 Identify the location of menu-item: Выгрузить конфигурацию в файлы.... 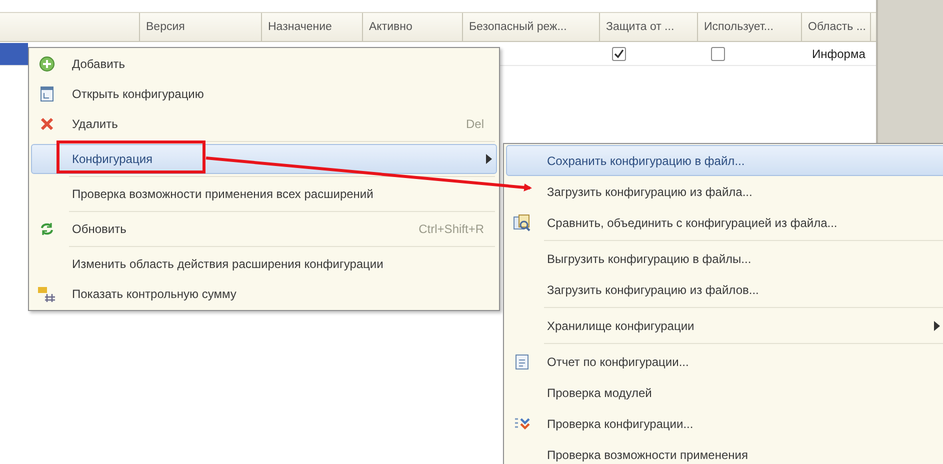
(724, 258).